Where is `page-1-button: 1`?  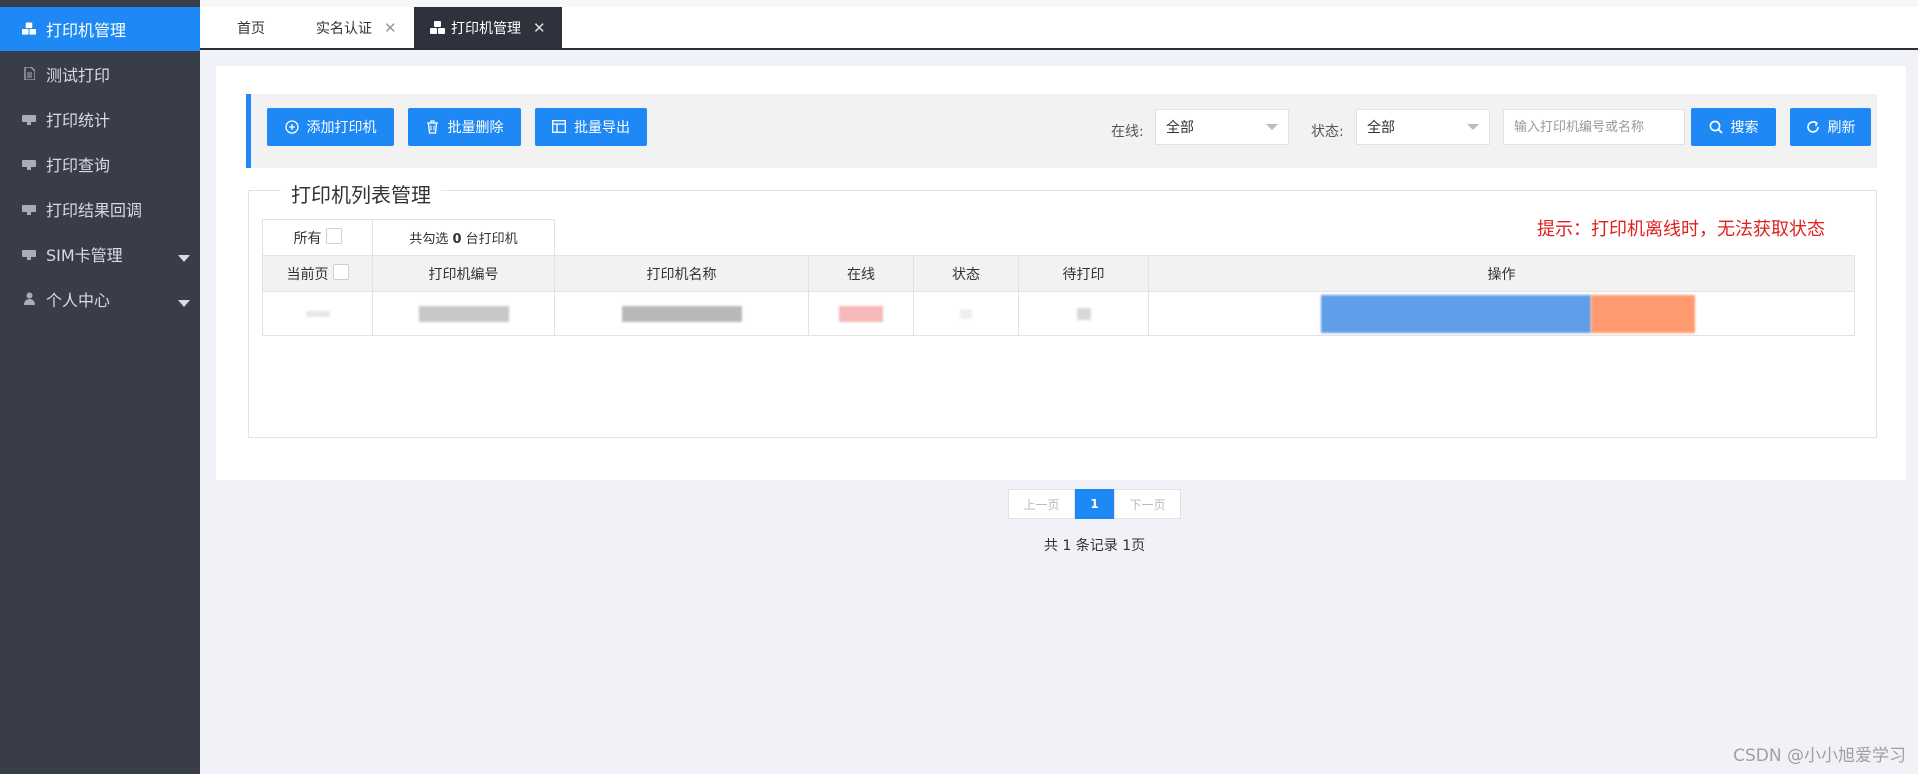 page-1-button: 1 is located at coordinates (1094, 504).